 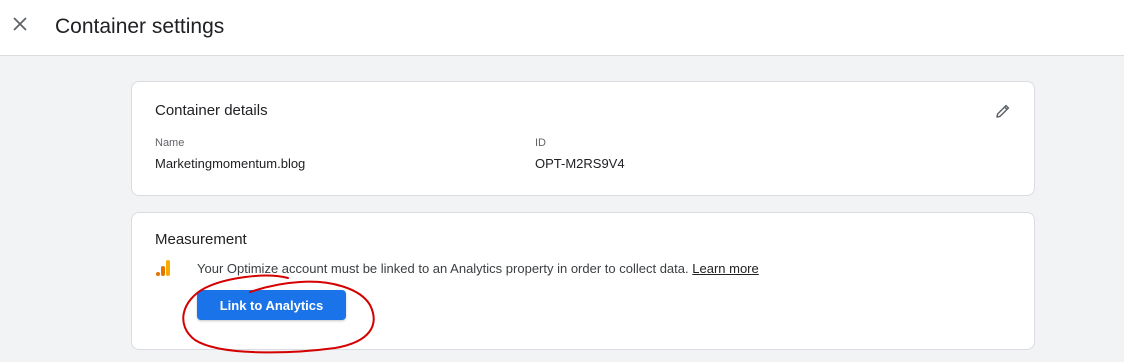 I want to click on id-value: OPT-M2RS9V4, so click(x=580, y=163).